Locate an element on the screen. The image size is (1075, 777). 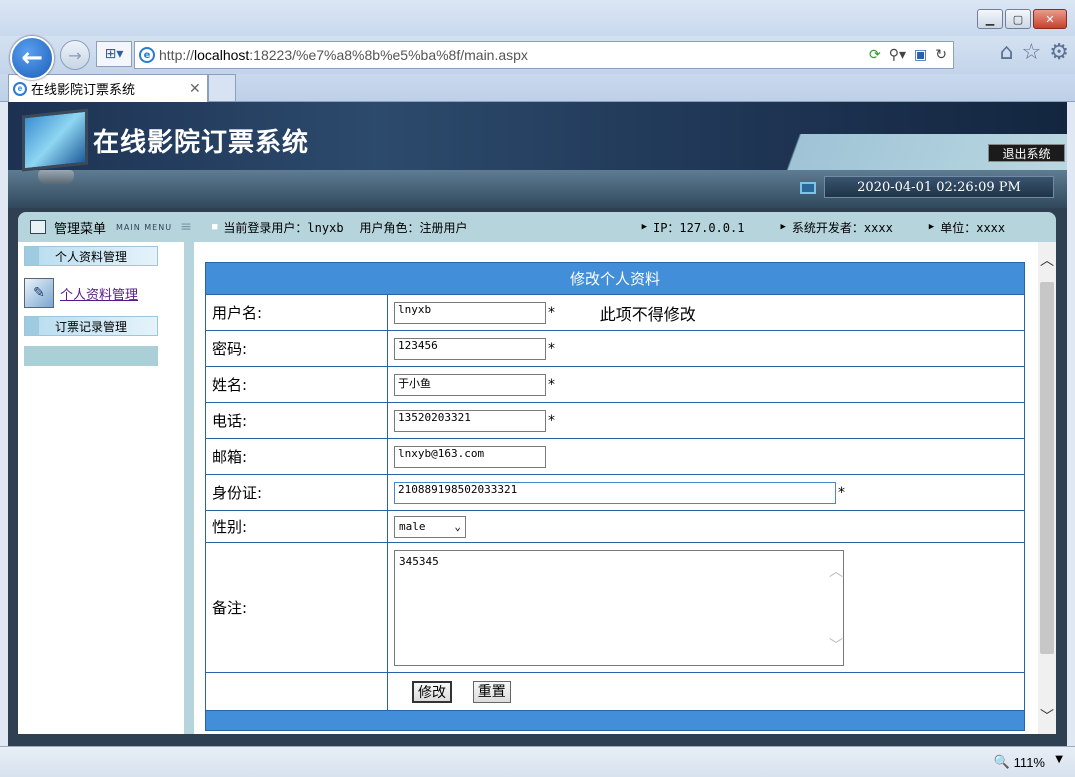
idcard-label: 身份证: is located at coordinates (296, 492).